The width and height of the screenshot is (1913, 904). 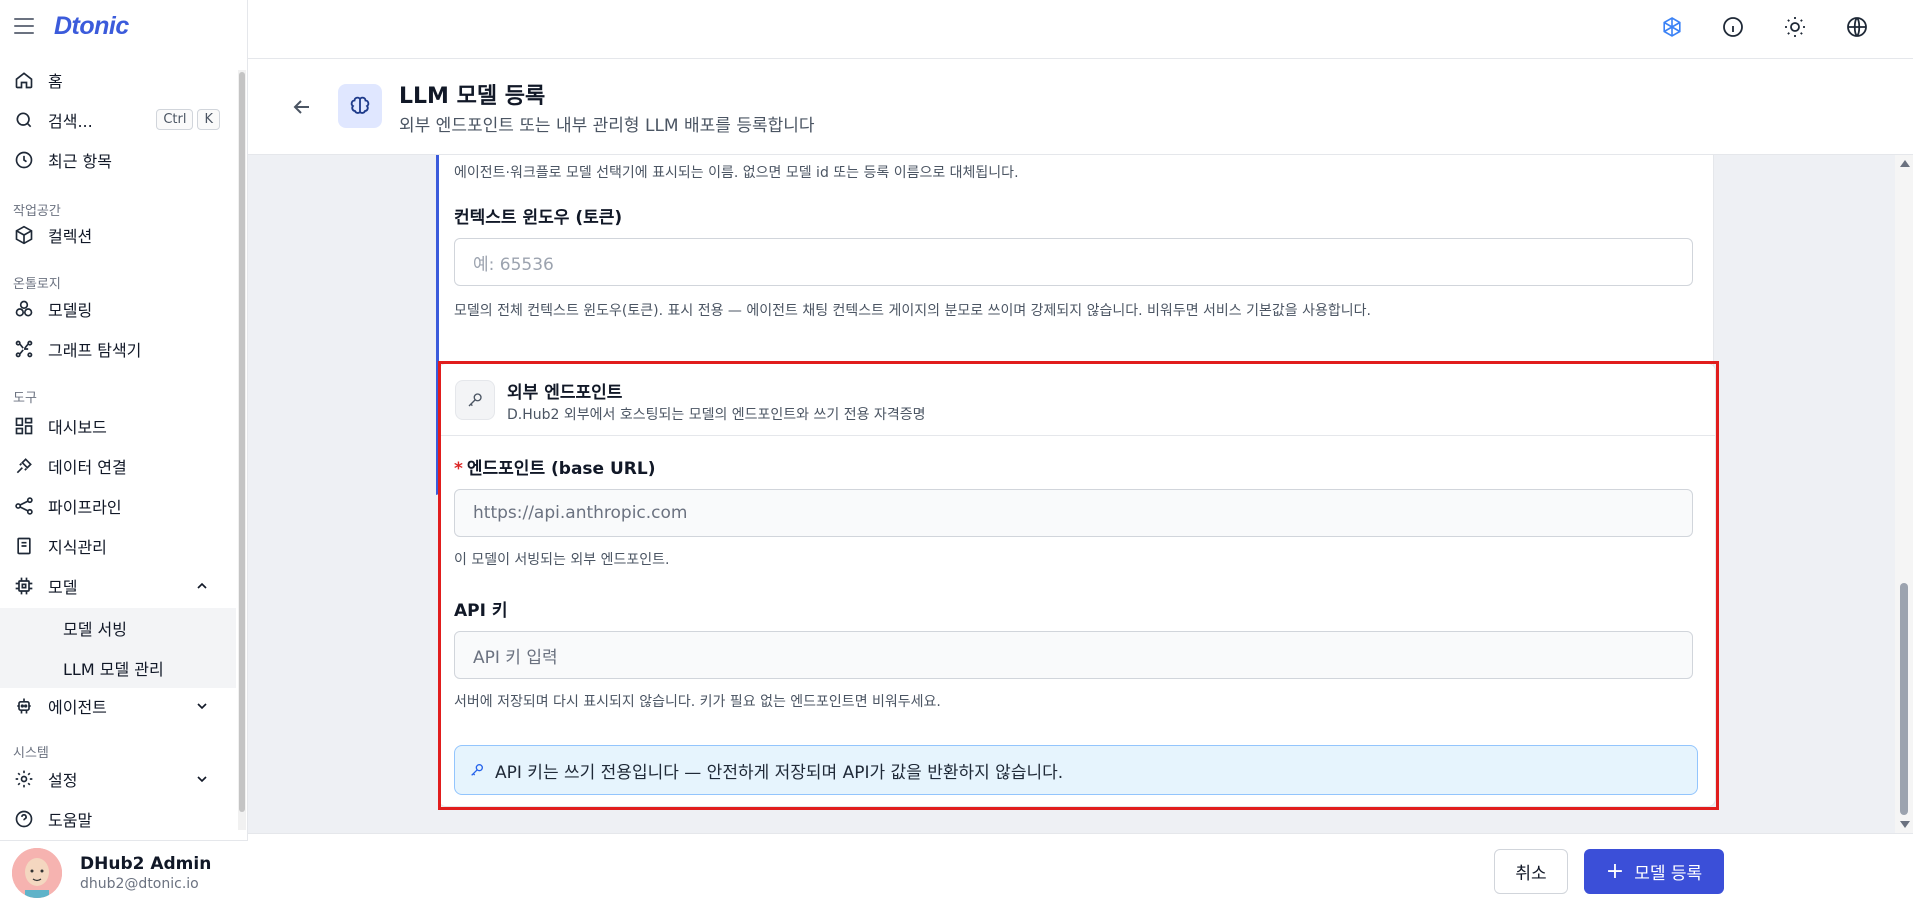 What do you see at coordinates (565, 393) in the screenshot?
I see `external-endpoint-title: 외부 엔드포인트` at bounding box center [565, 393].